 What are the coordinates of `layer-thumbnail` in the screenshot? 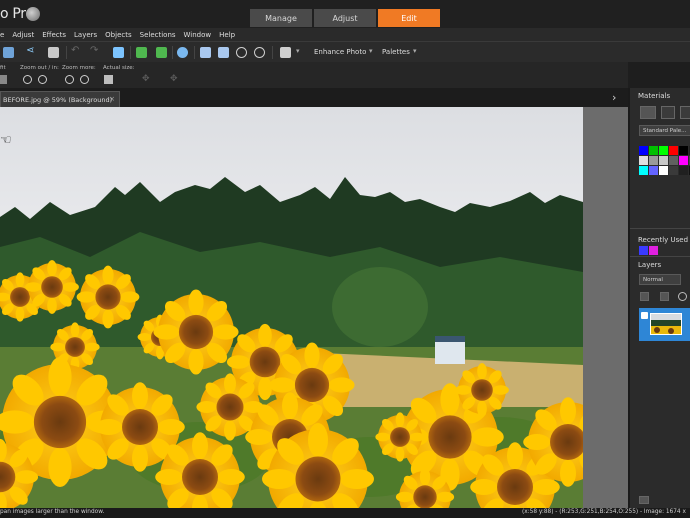 It's located at (666, 324).